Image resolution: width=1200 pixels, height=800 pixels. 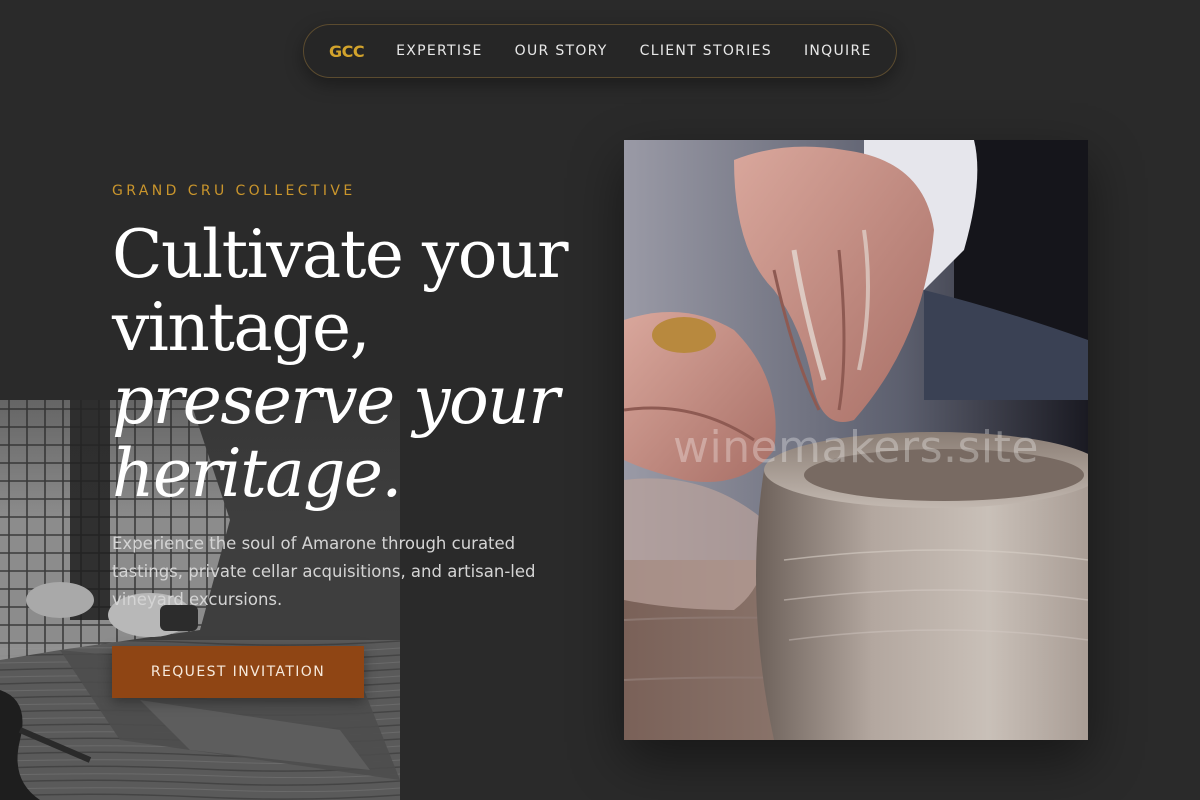 What do you see at coordinates (336, 400) in the screenshot?
I see `headline-line-3: preserve your` at bounding box center [336, 400].